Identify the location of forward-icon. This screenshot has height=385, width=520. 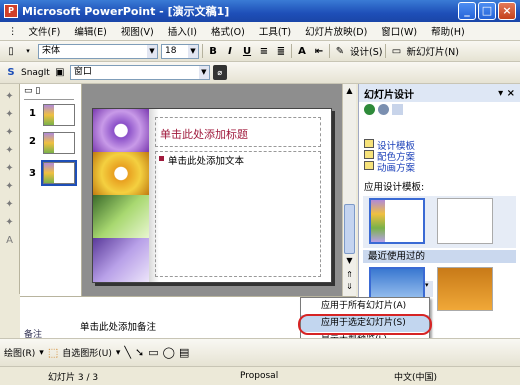
(383, 109).